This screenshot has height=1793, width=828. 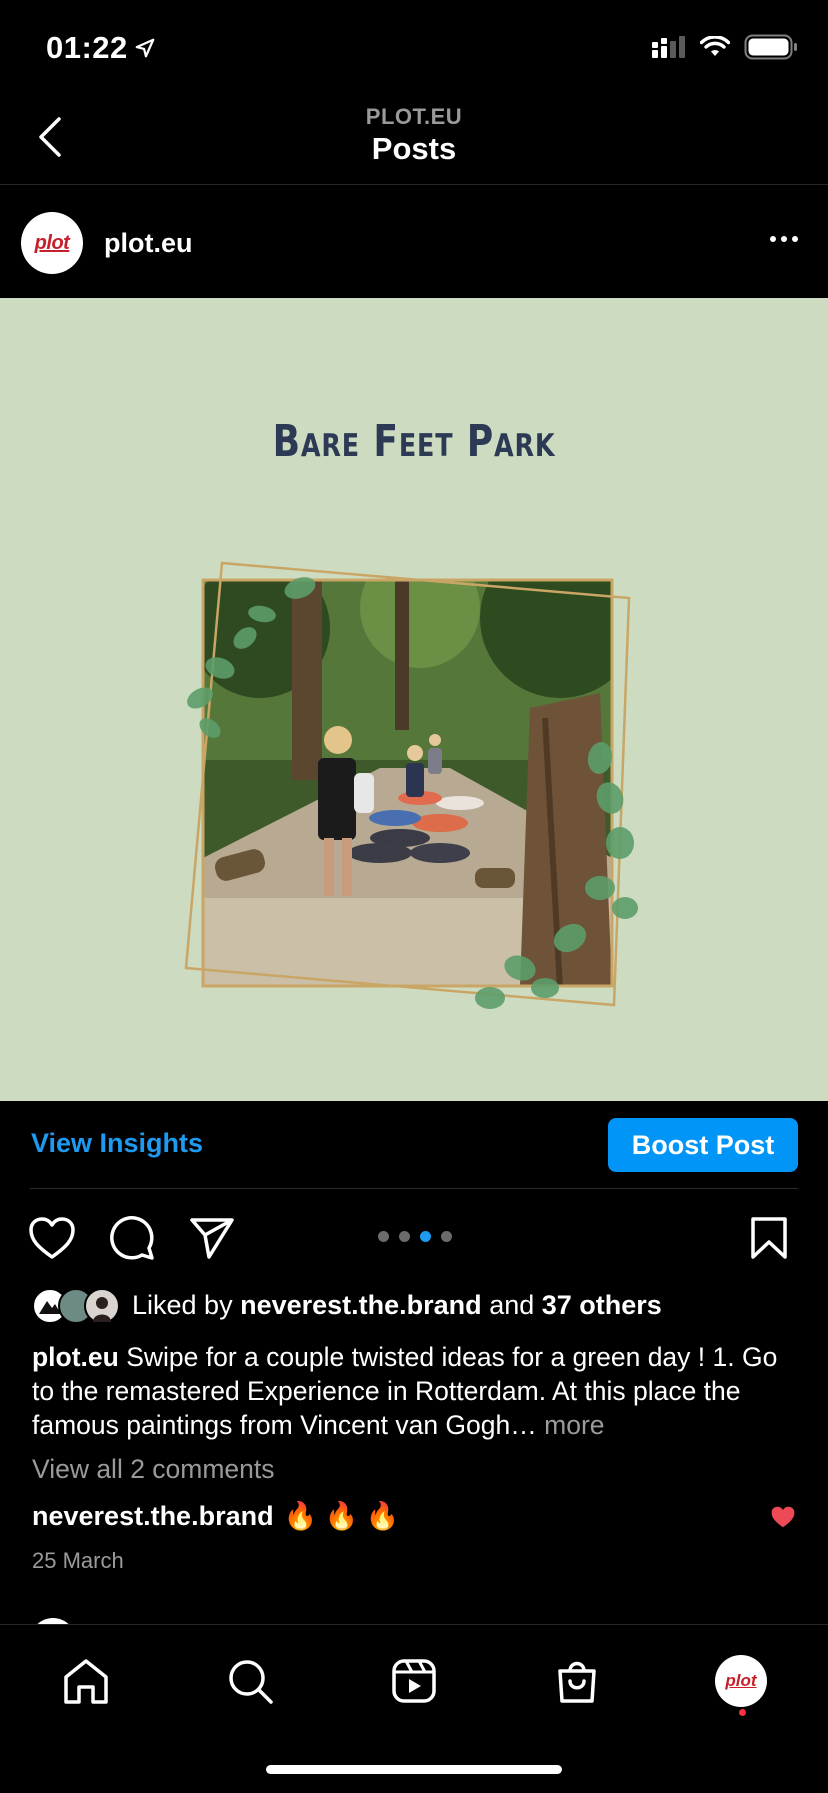 What do you see at coordinates (414, 148) in the screenshot?
I see `page-title: Posts` at bounding box center [414, 148].